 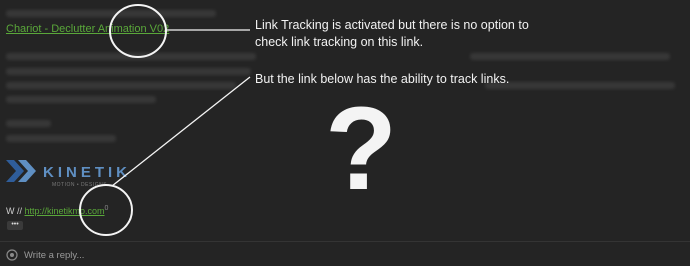 I want to click on annotation-pointer-line-bottom, so click(x=181, y=131).